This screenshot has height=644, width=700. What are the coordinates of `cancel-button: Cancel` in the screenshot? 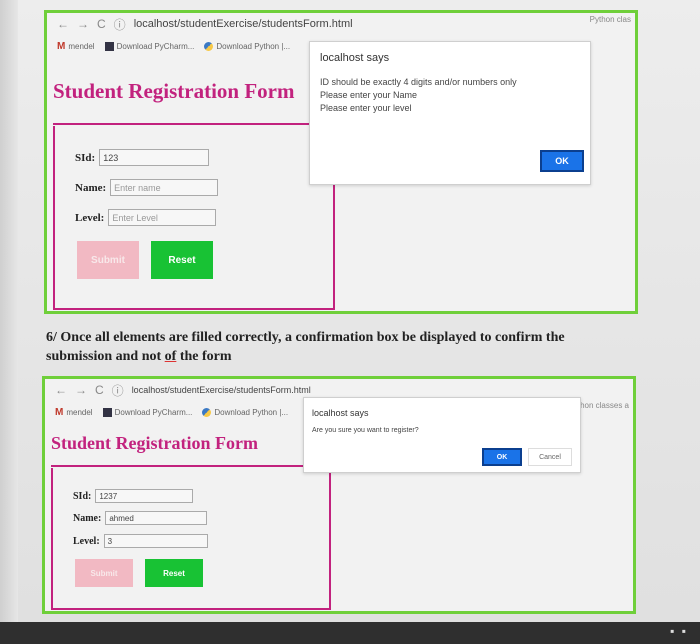 It's located at (550, 457).